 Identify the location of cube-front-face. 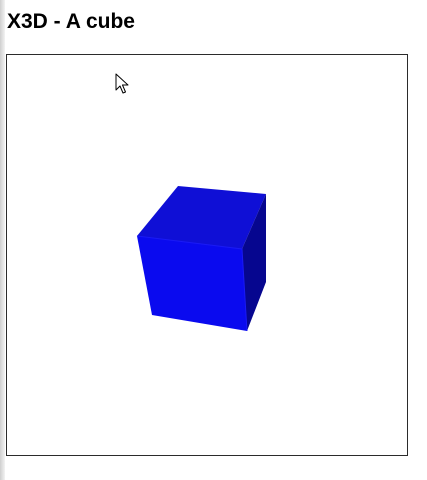
(192, 283).